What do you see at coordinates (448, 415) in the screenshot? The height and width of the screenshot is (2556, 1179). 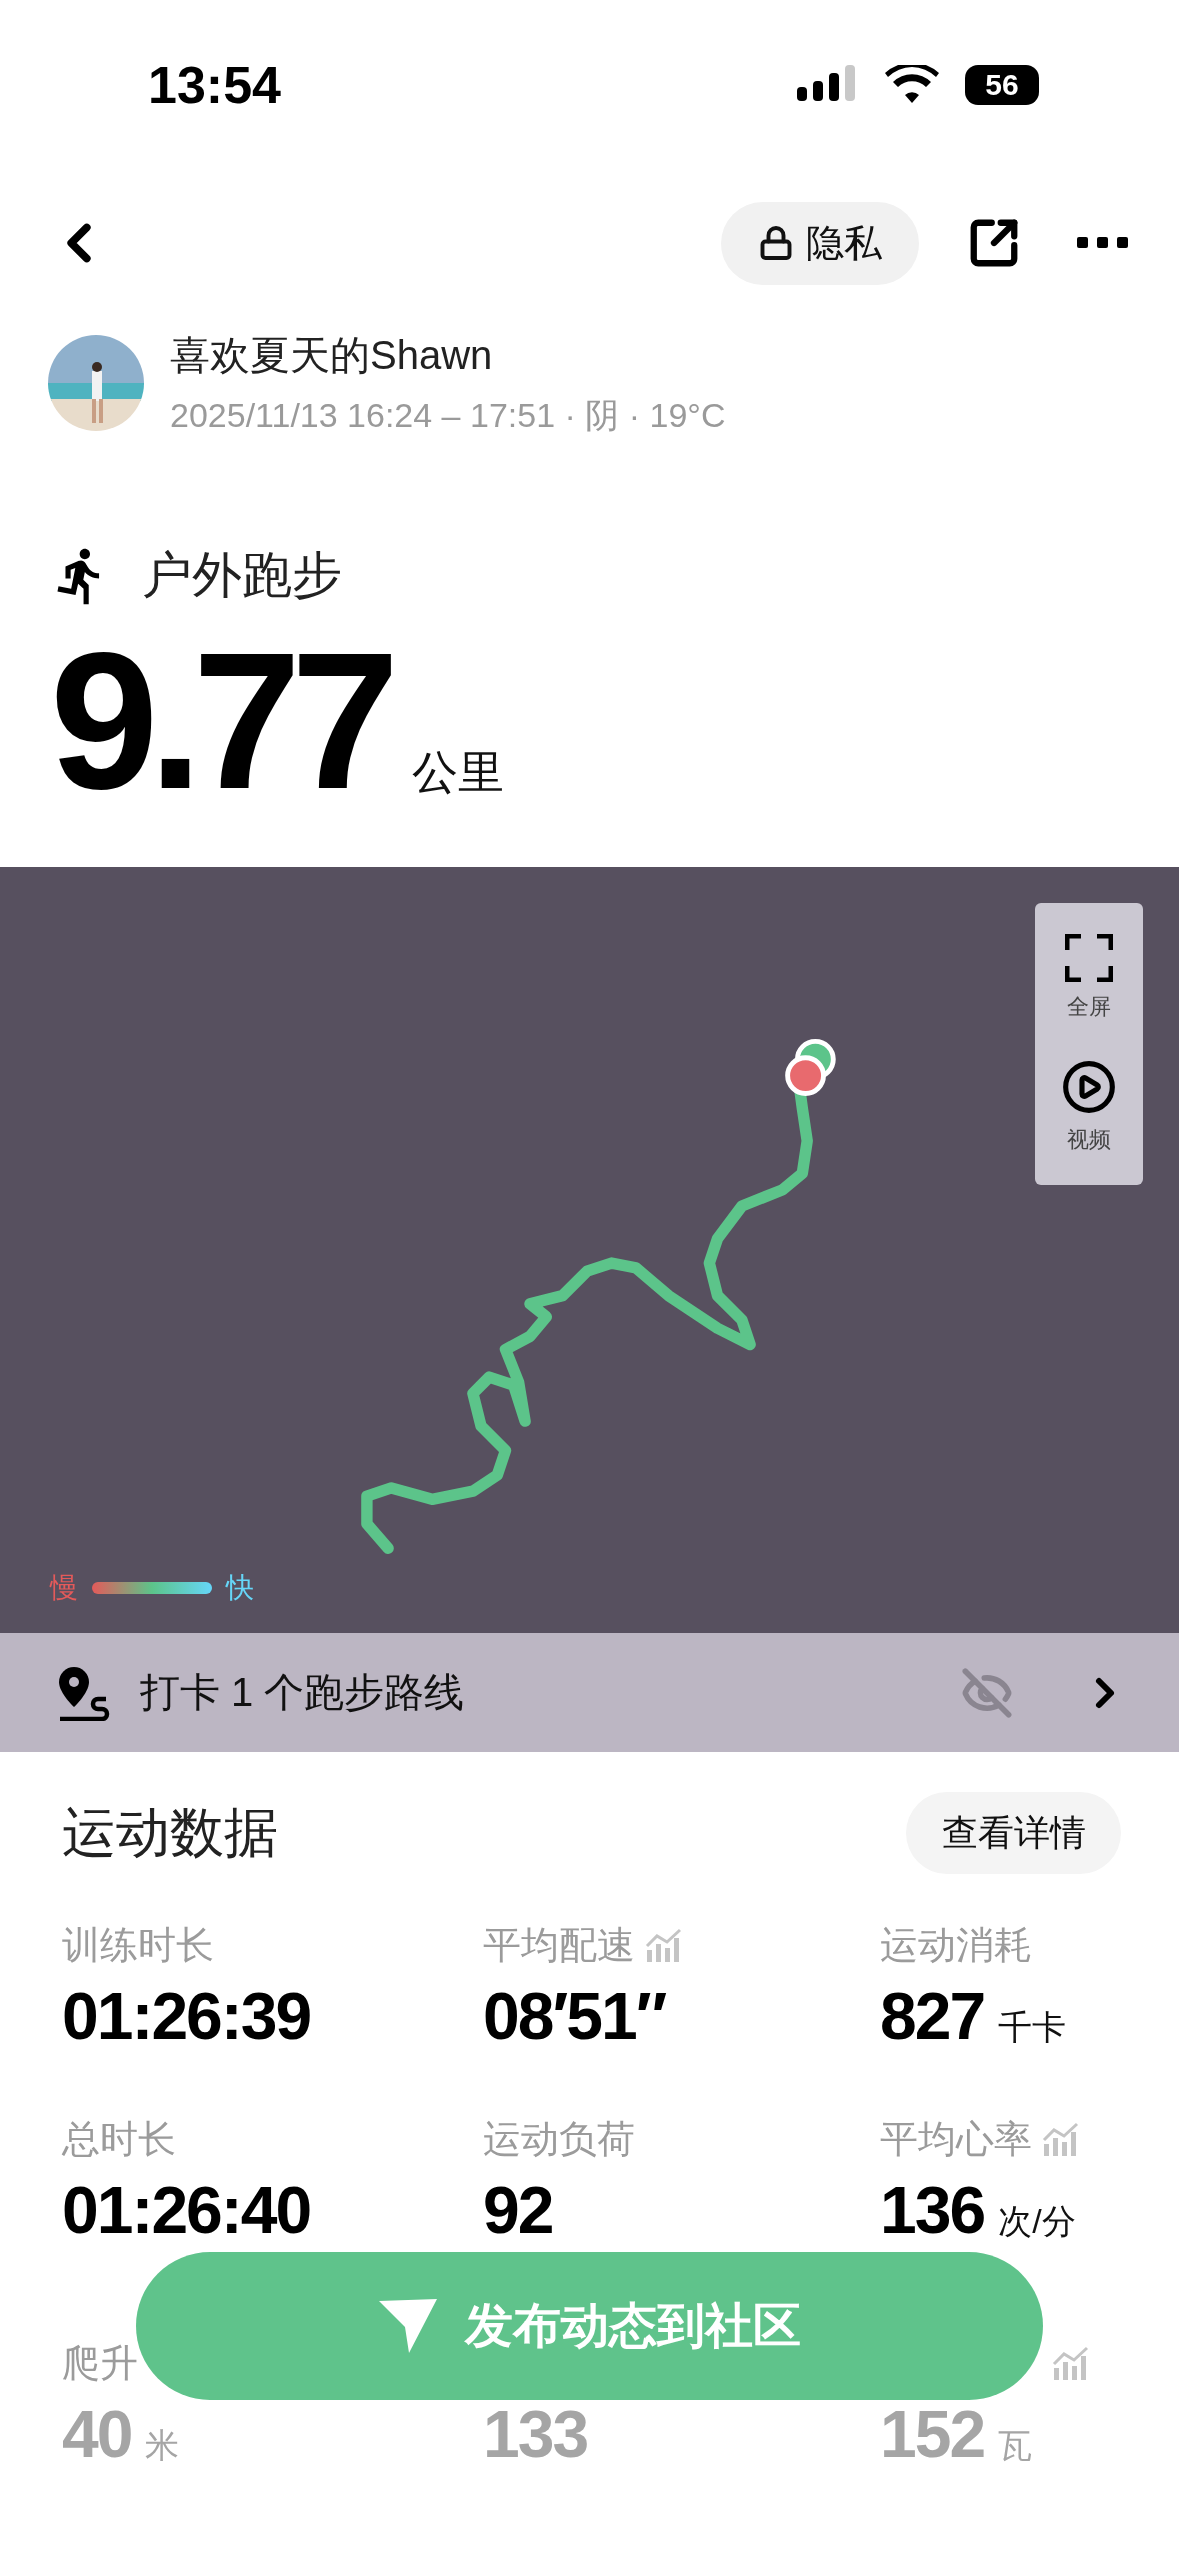 I see `activity-time-weather: 2025/11/13 16:24 – 17:51 · 阴 · 19°C` at bounding box center [448, 415].